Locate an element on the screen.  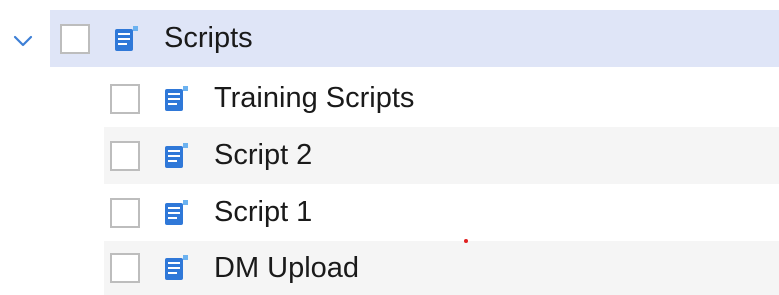
training-scripts-checkbox is located at coordinates (125, 98).